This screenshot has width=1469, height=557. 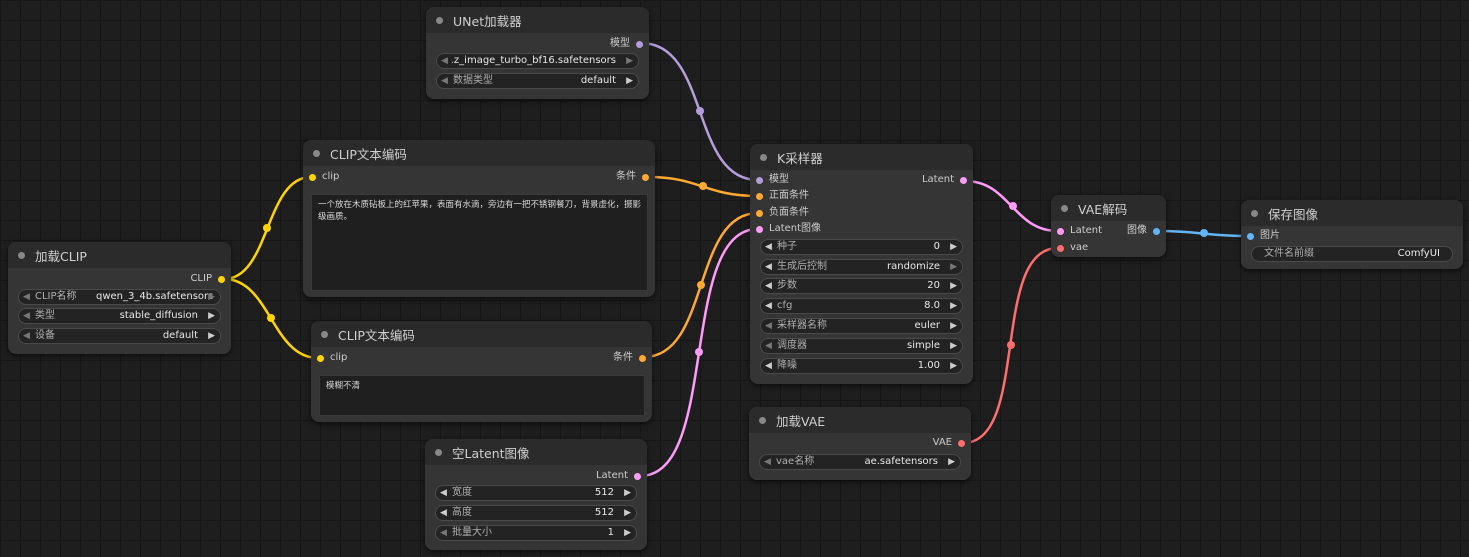 What do you see at coordinates (860, 462) in the screenshot?
I see `widget-vae-name: ◀ vae名称 ae.safetensors ▶` at bounding box center [860, 462].